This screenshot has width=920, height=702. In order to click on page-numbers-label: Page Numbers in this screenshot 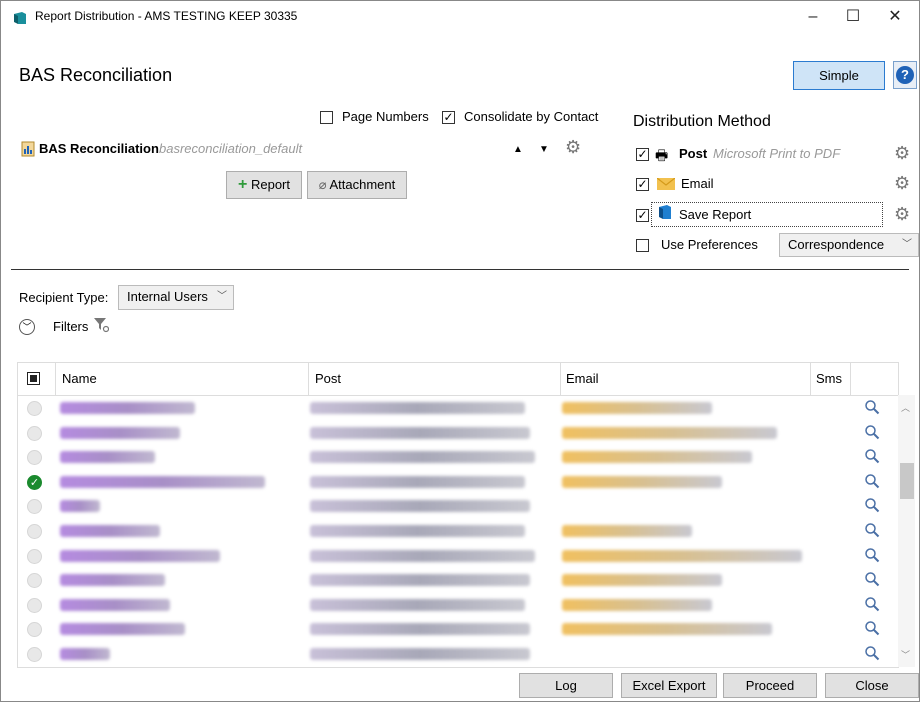, I will do `click(385, 116)`.